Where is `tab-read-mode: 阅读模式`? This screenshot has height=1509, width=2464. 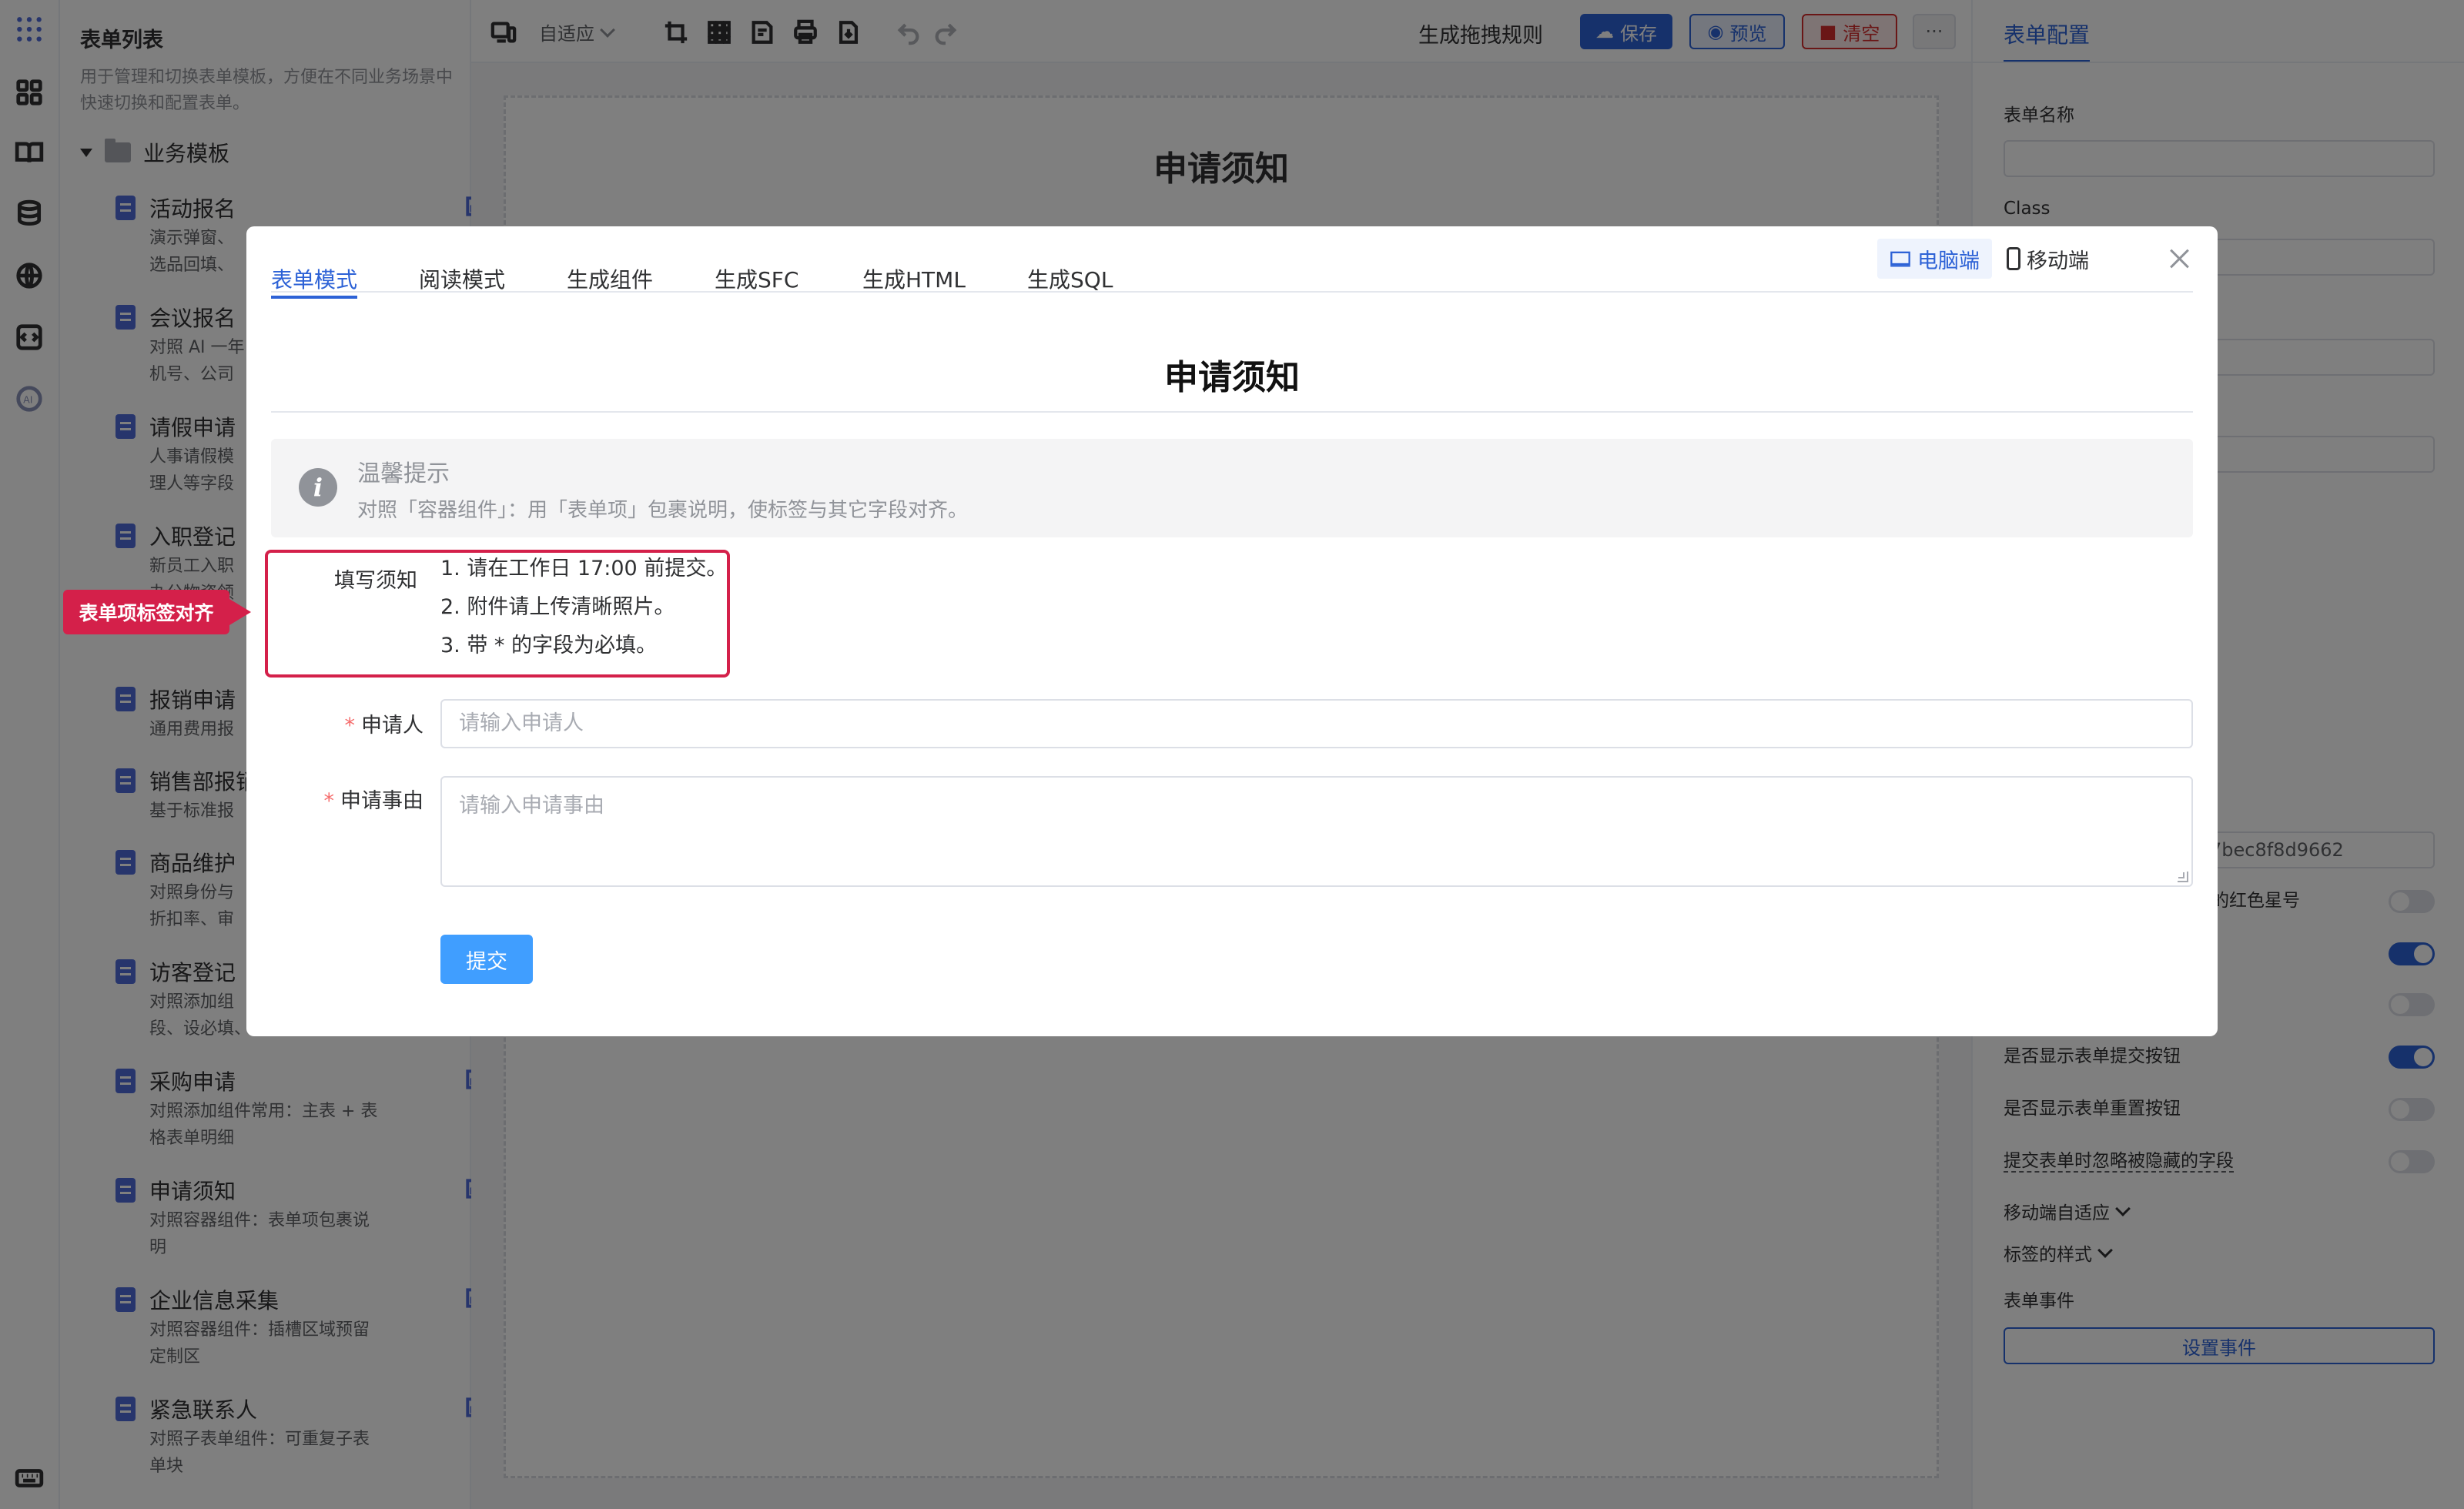 tab-read-mode: 阅读模式 is located at coordinates (462, 278).